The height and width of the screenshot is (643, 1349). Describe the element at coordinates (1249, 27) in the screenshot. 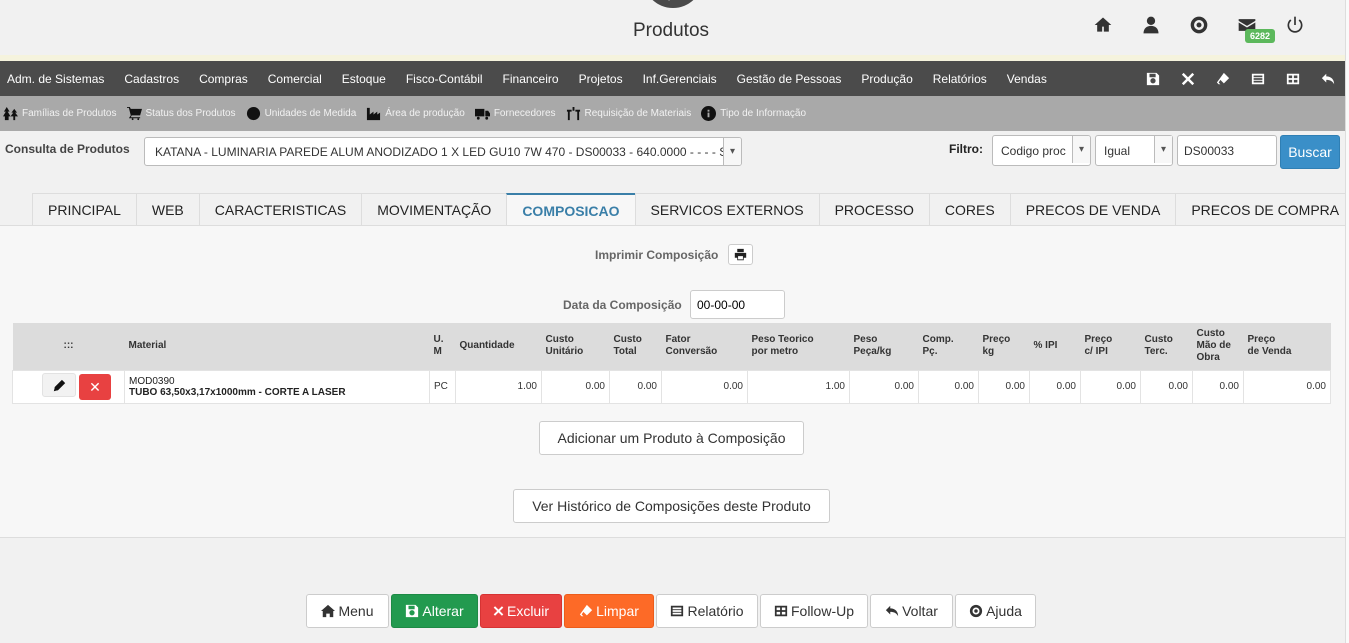

I see `mail-icon: 6282` at that location.